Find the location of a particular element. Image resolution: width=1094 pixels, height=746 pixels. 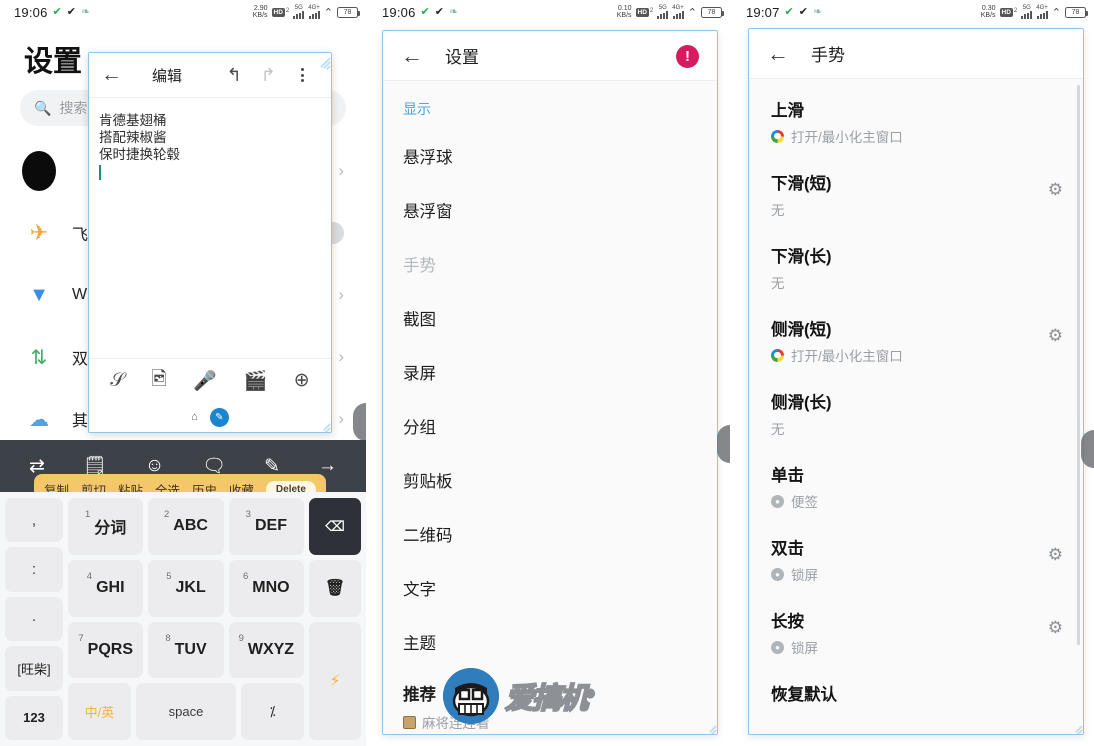

key-4: 4 GHI is located at coordinates (106, 588).